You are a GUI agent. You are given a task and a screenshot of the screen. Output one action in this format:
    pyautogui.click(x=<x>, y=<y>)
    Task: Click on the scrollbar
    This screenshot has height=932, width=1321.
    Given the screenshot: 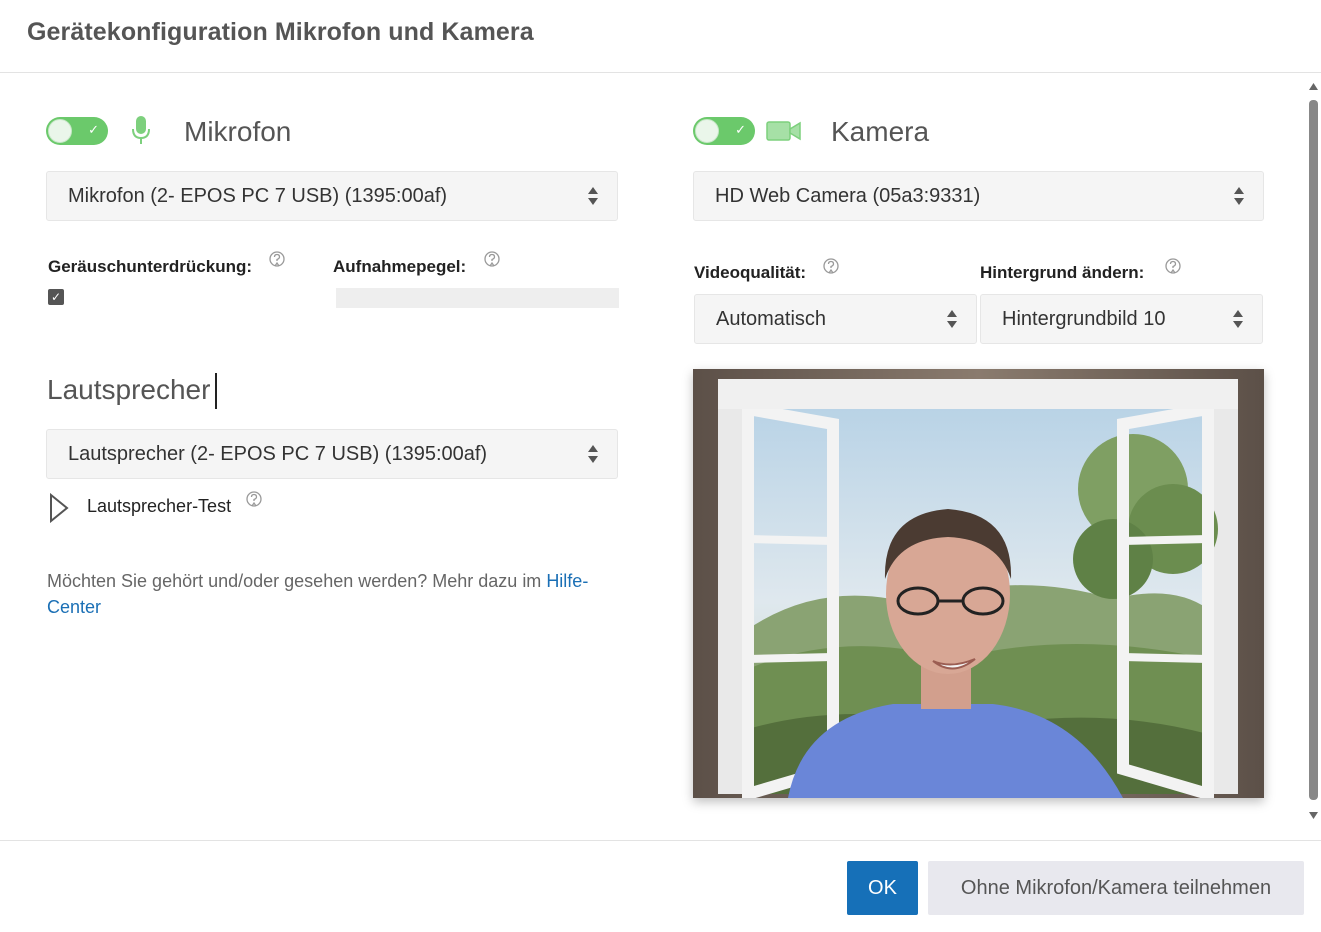 What is the action you would take?
    pyautogui.click(x=1313, y=452)
    